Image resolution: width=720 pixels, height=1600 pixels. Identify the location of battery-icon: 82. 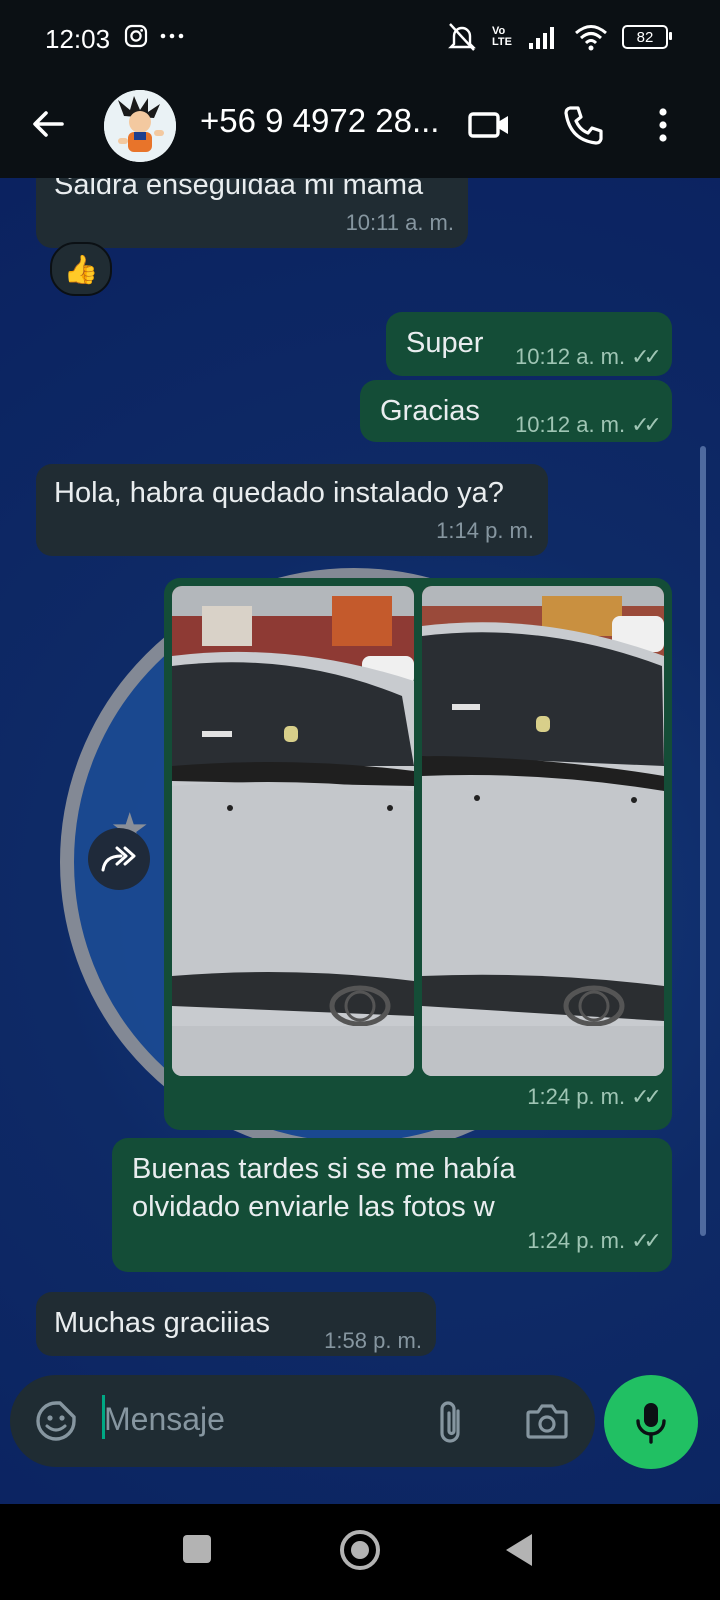
(647, 37).